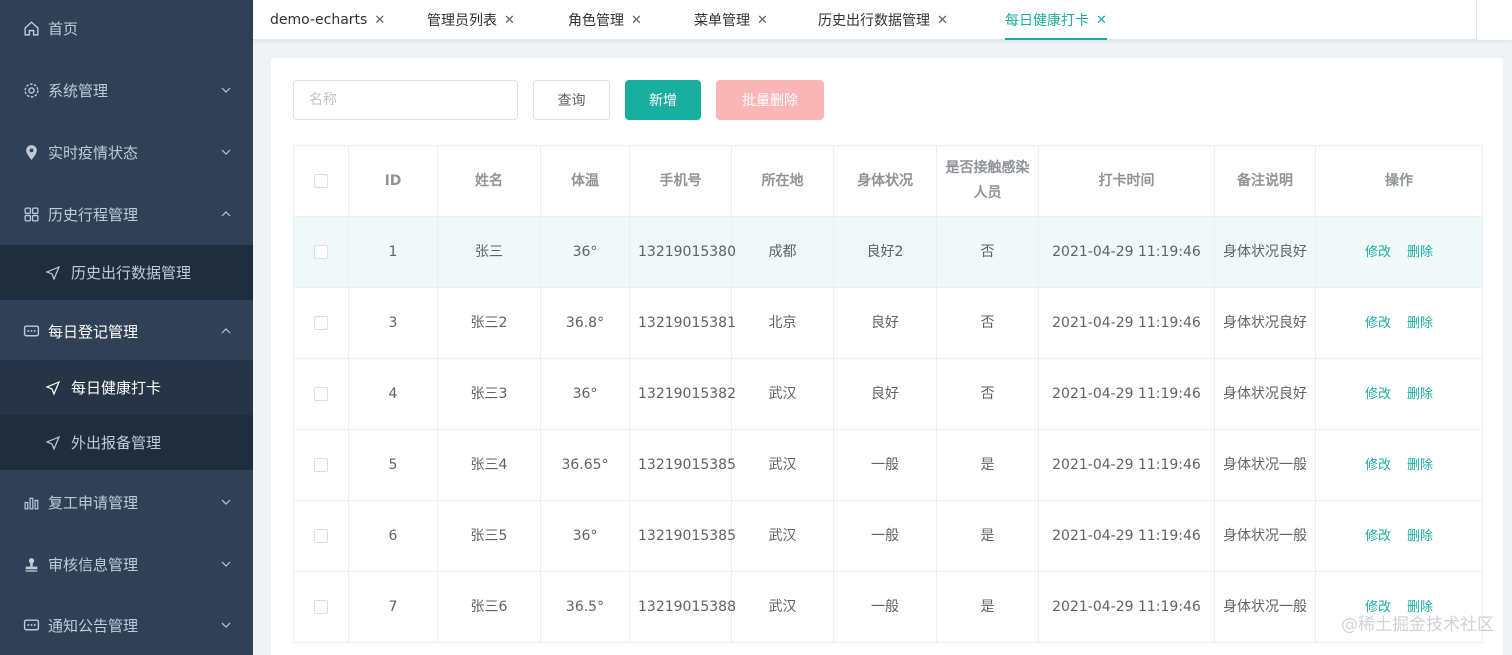 Image resolution: width=1512 pixels, height=655 pixels. Describe the element at coordinates (93, 214) in the screenshot. I see `menu-label: 历史行程管理` at that location.